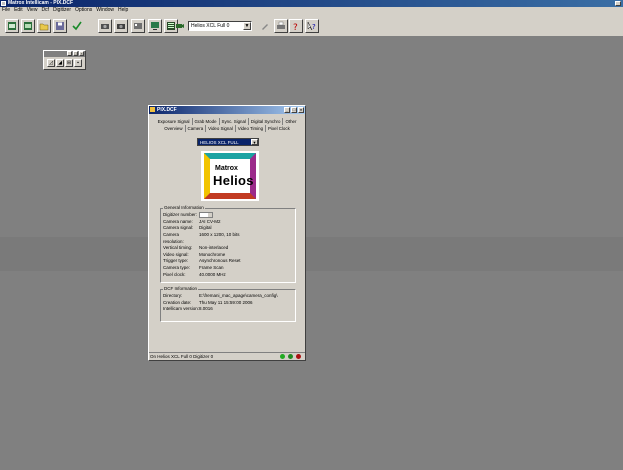 This screenshot has width=623, height=470. Describe the element at coordinates (181, 288) in the screenshot. I see `dcf-info-title: DCF Information` at that location.